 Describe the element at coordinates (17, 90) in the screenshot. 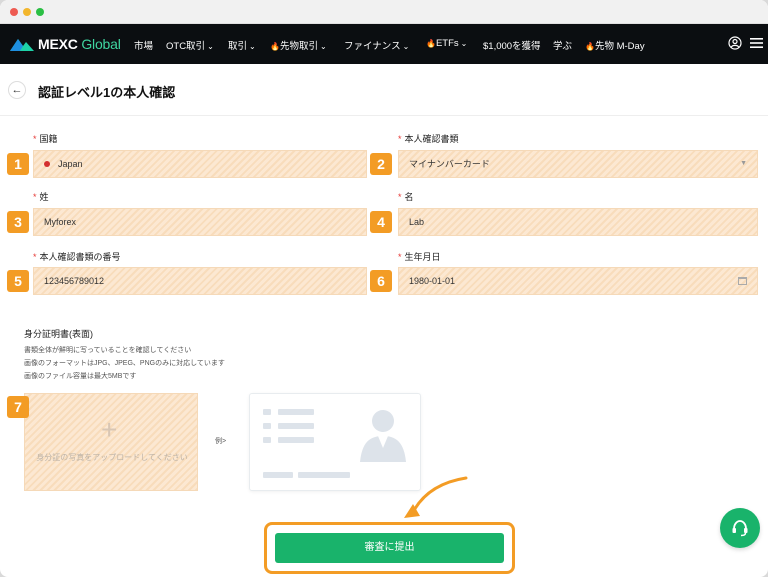

I see `back-arrow-icon: ←` at that location.